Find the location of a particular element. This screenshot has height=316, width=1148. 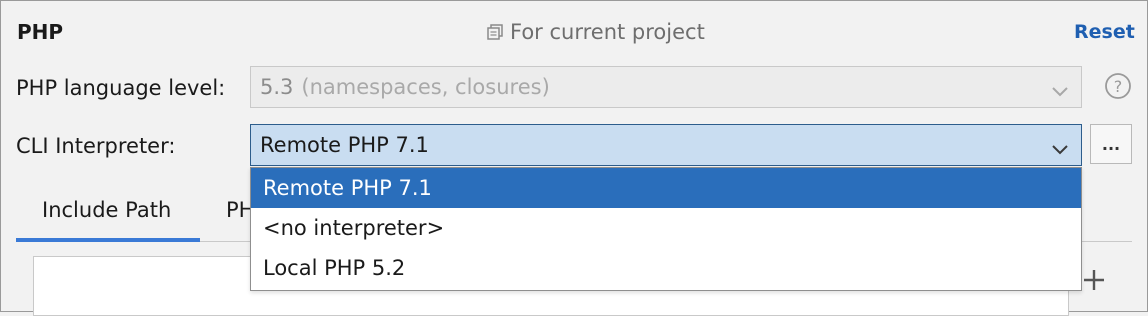

active-tab-indicator is located at coordinates (108, 240).